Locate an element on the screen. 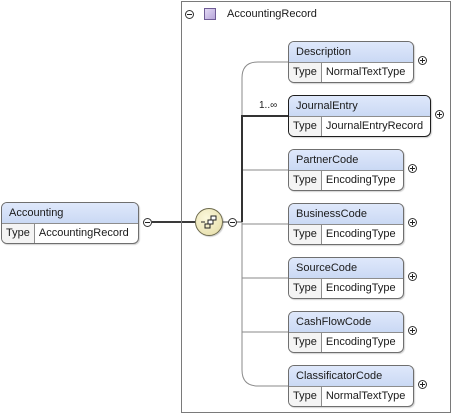 The image size is (455, 417). element-name: SourceCode is located at coordinates (346, 268).